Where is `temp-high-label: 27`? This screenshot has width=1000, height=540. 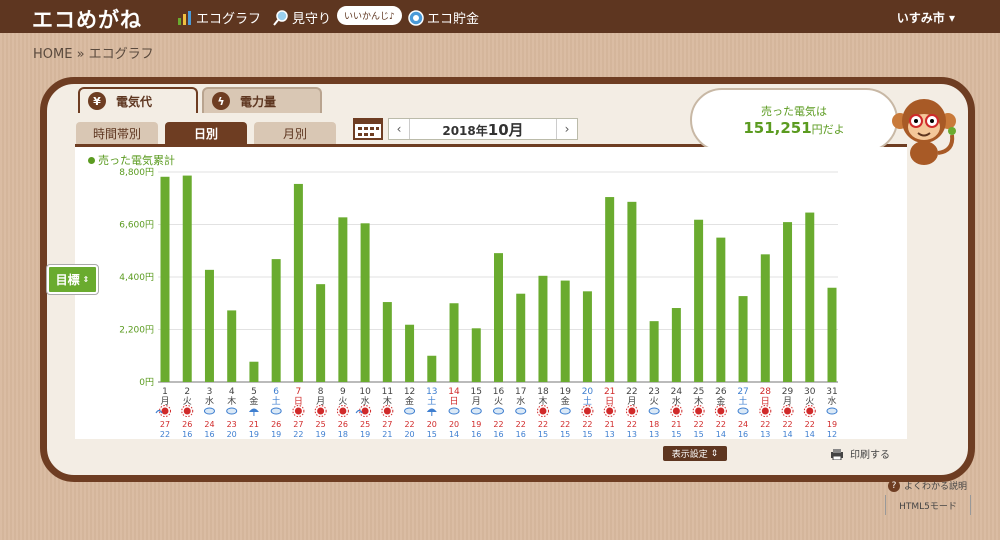 temp-high-label: 27 is located at coordinates (298, 424).